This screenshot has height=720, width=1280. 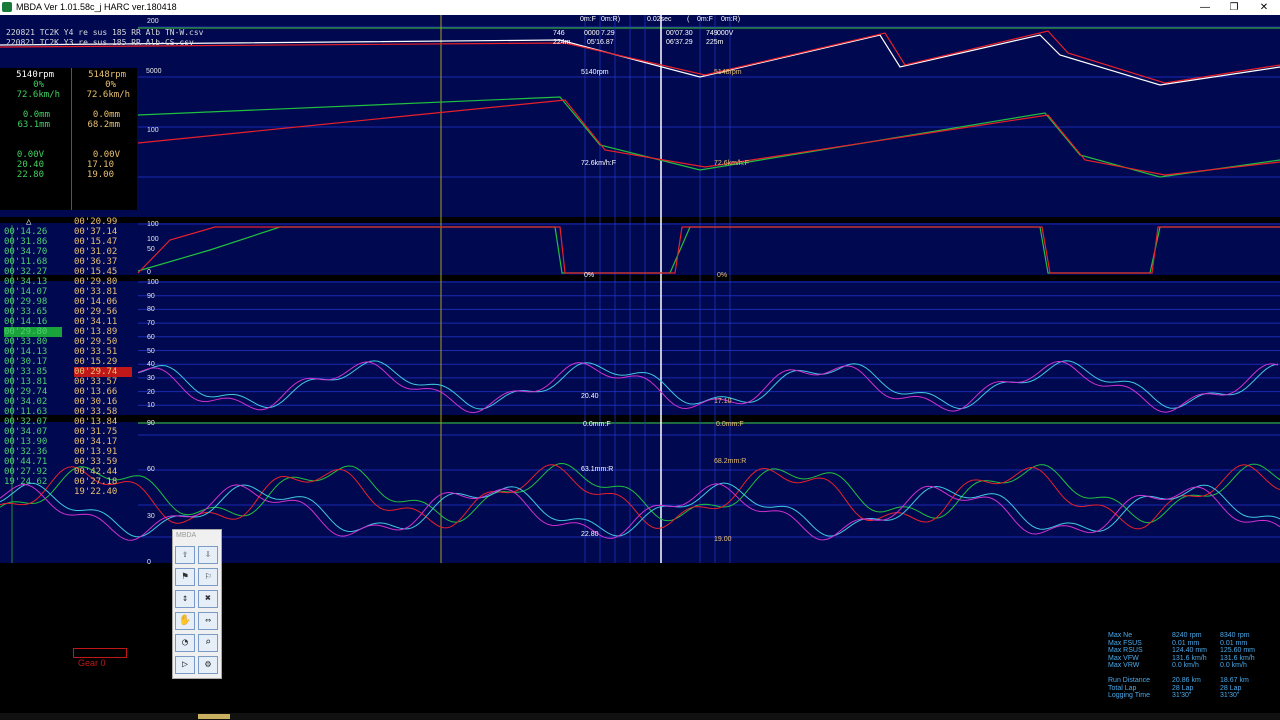 I want to click on stat-value: 131.6 km/h, so click(x=1189, y=658).